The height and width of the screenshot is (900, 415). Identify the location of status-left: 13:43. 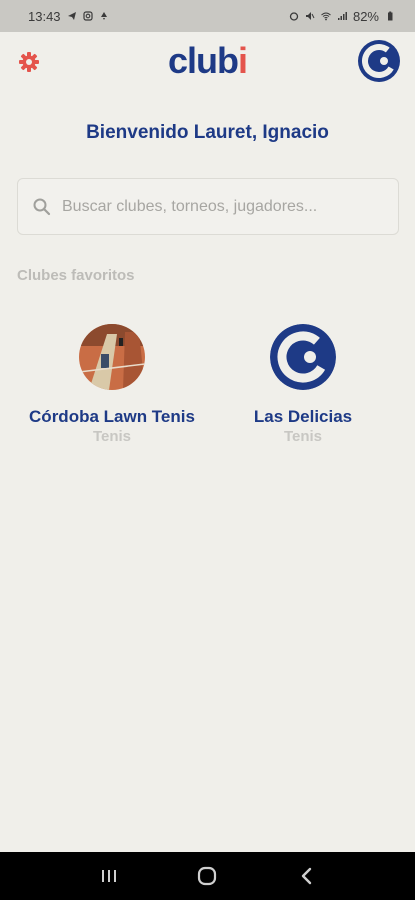
(68, 16).